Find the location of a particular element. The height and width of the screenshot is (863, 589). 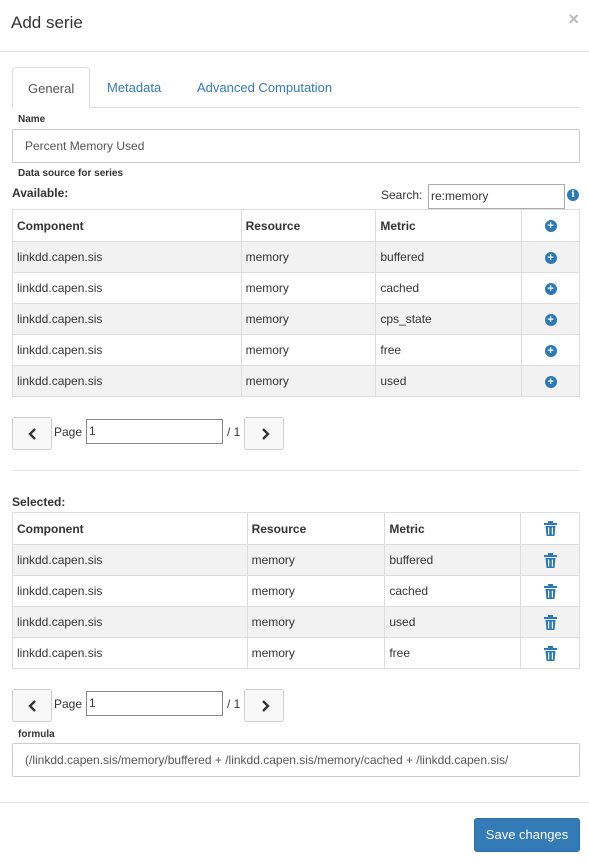

available-next-page-button is located at coordinates (264, 433).